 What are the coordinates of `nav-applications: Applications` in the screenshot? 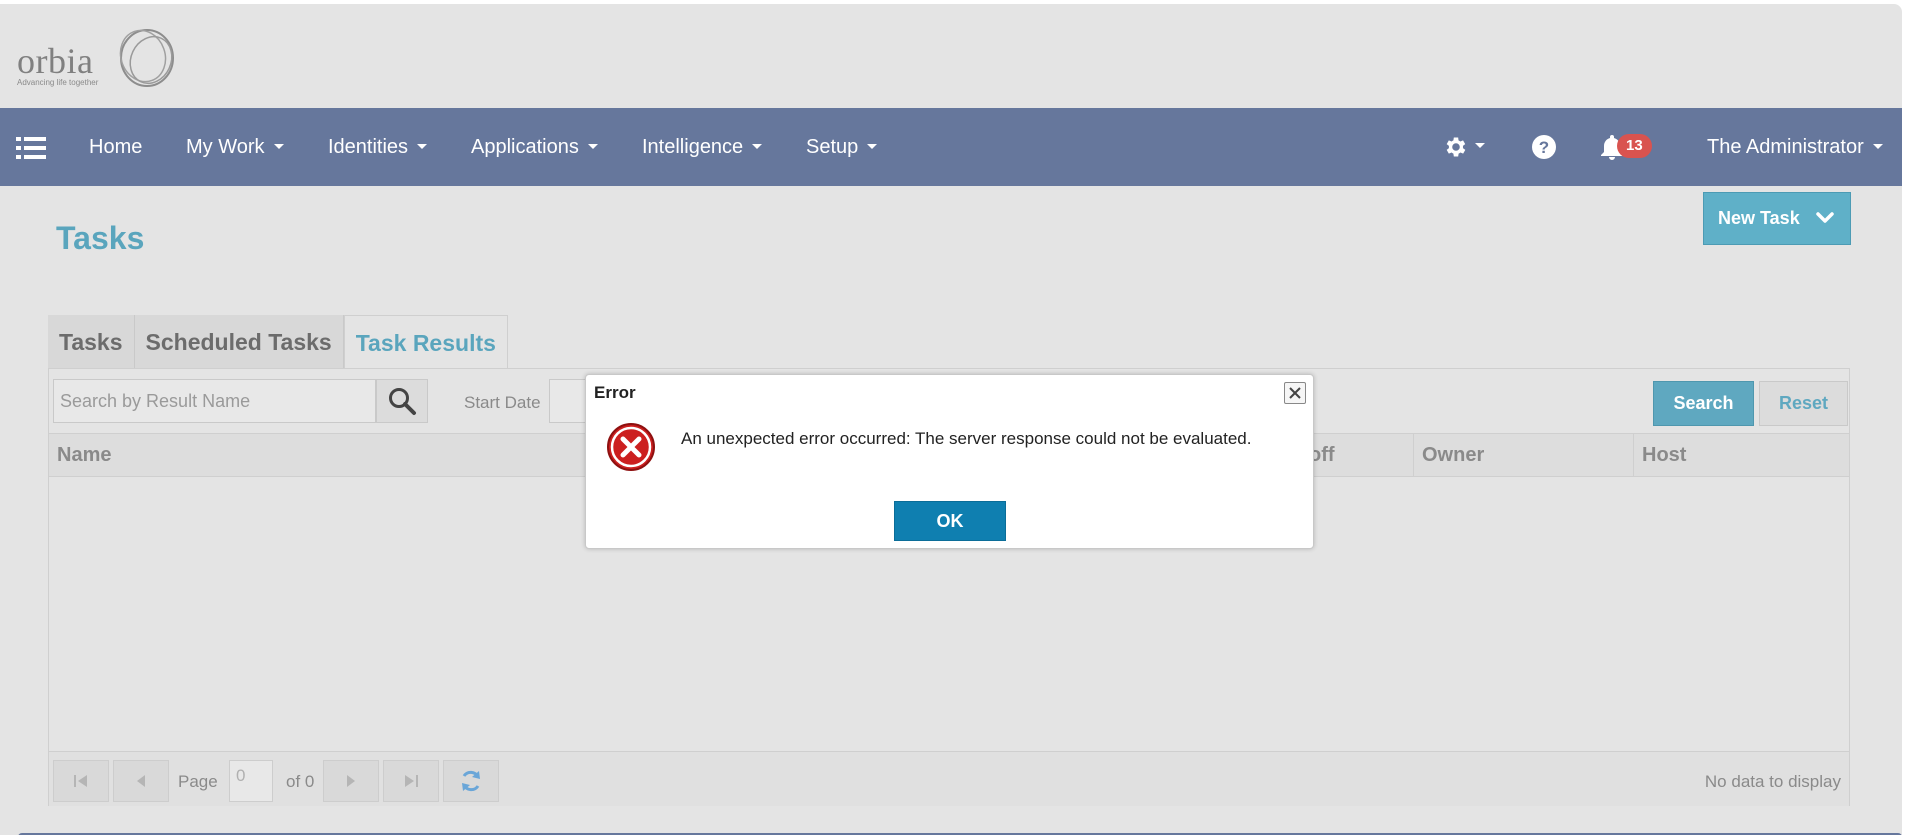 It's located at (534, 147).